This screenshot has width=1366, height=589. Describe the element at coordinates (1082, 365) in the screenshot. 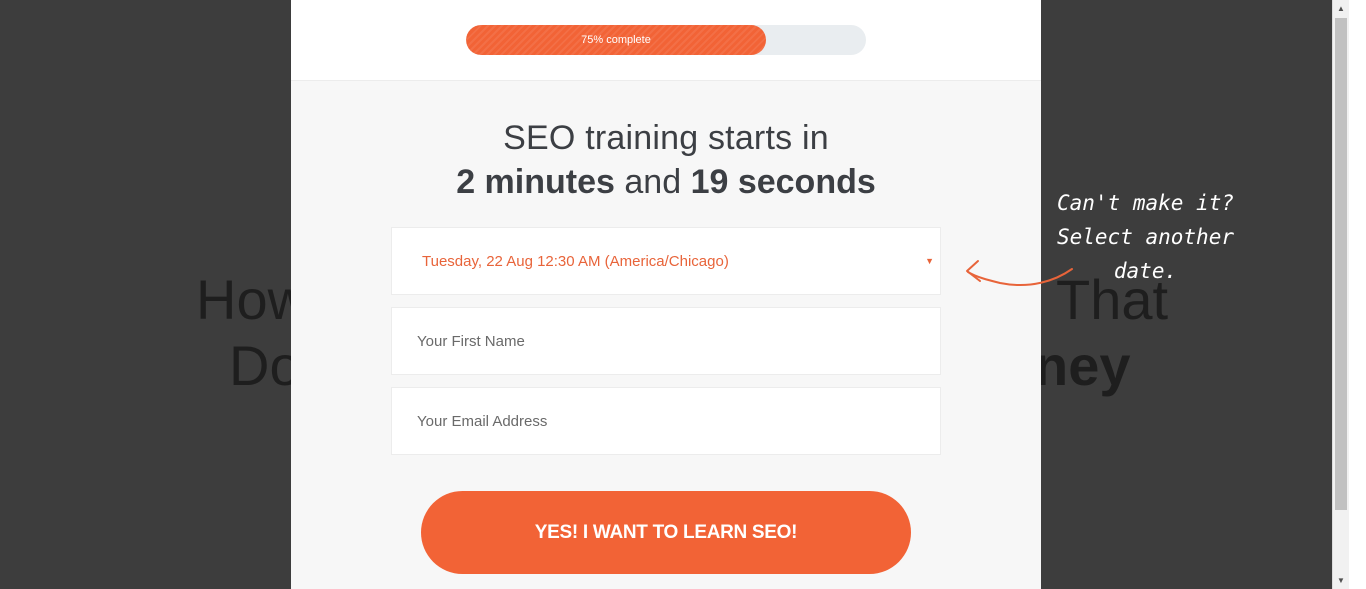

I see `background-headline-fragment: ney` at that location.